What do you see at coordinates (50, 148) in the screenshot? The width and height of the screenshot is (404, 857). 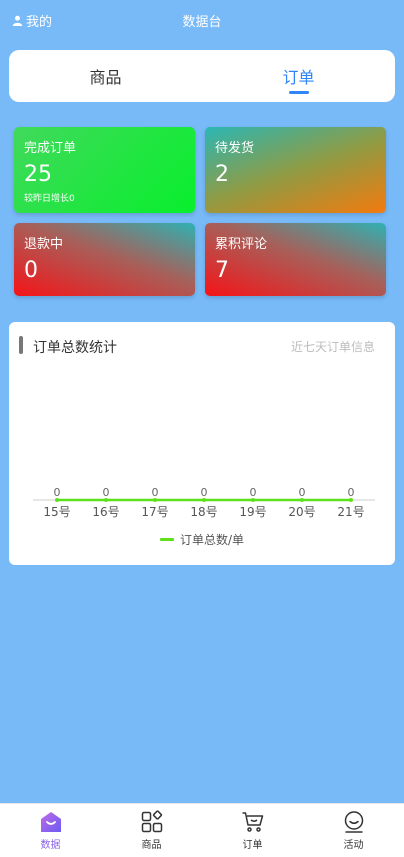 I see `card-label: 完成订单` at bounding box center [50, 148].